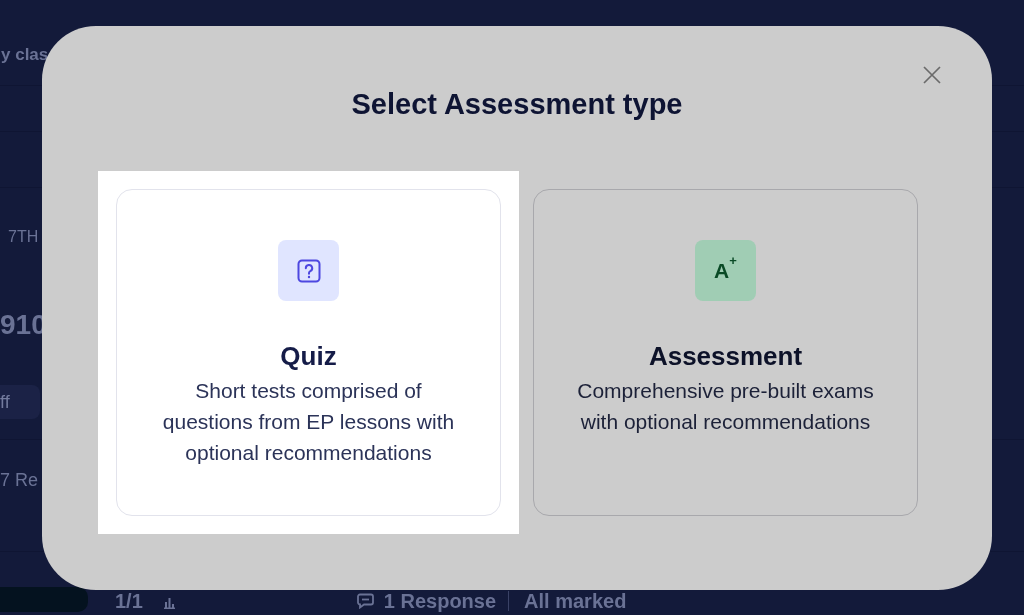 This screenshot has height=615, width=1024. I want to click on option-title: Quiz, so click(308, 356).